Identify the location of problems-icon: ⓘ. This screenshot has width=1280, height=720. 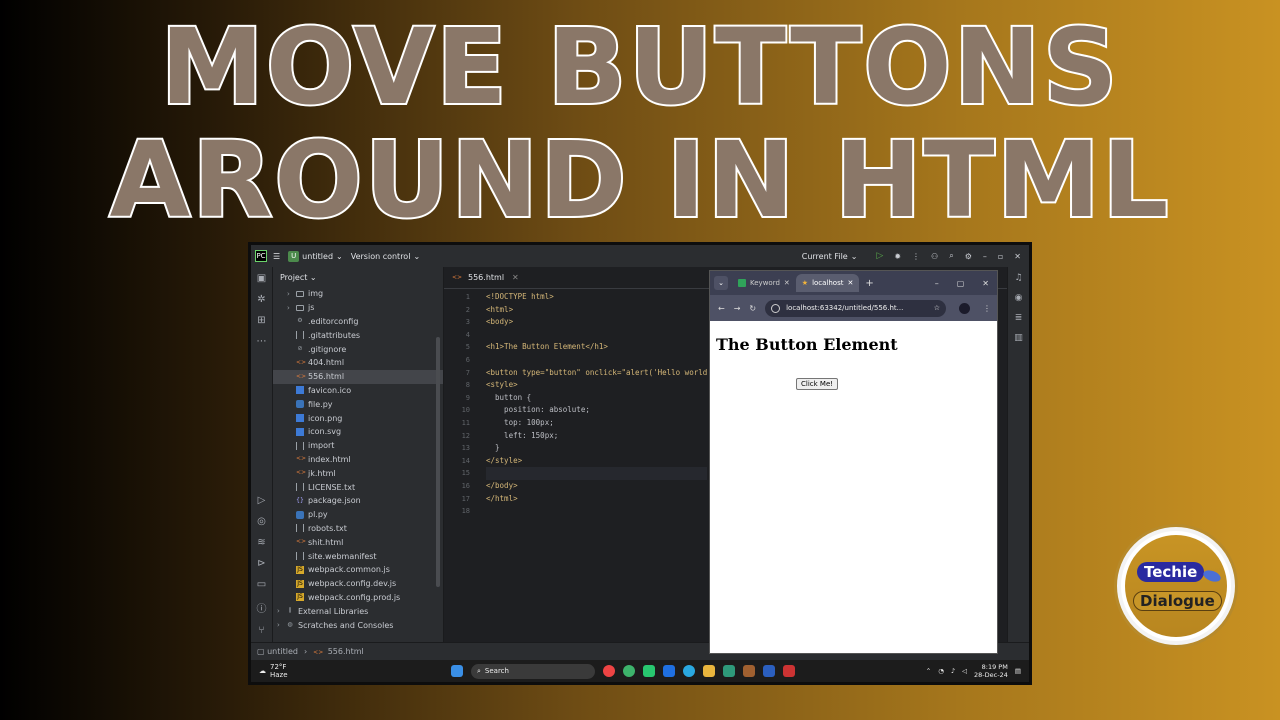
(262, 607).